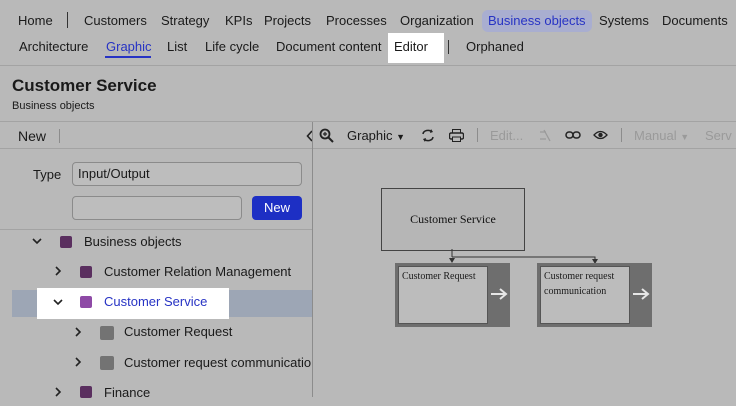  I want to click on nav-customers: Customers, so click(115, 21).